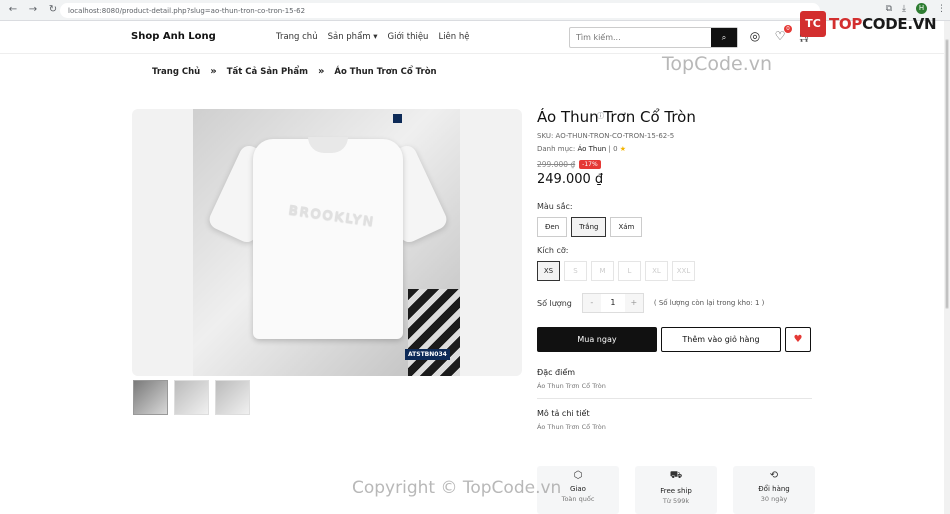 Image resolution: width=950 pixels, height=514 pixels. Describe the element at coordinates (674, 413) in the screenshot. I see `description-heading: Mô tả chi tiết` at that location.